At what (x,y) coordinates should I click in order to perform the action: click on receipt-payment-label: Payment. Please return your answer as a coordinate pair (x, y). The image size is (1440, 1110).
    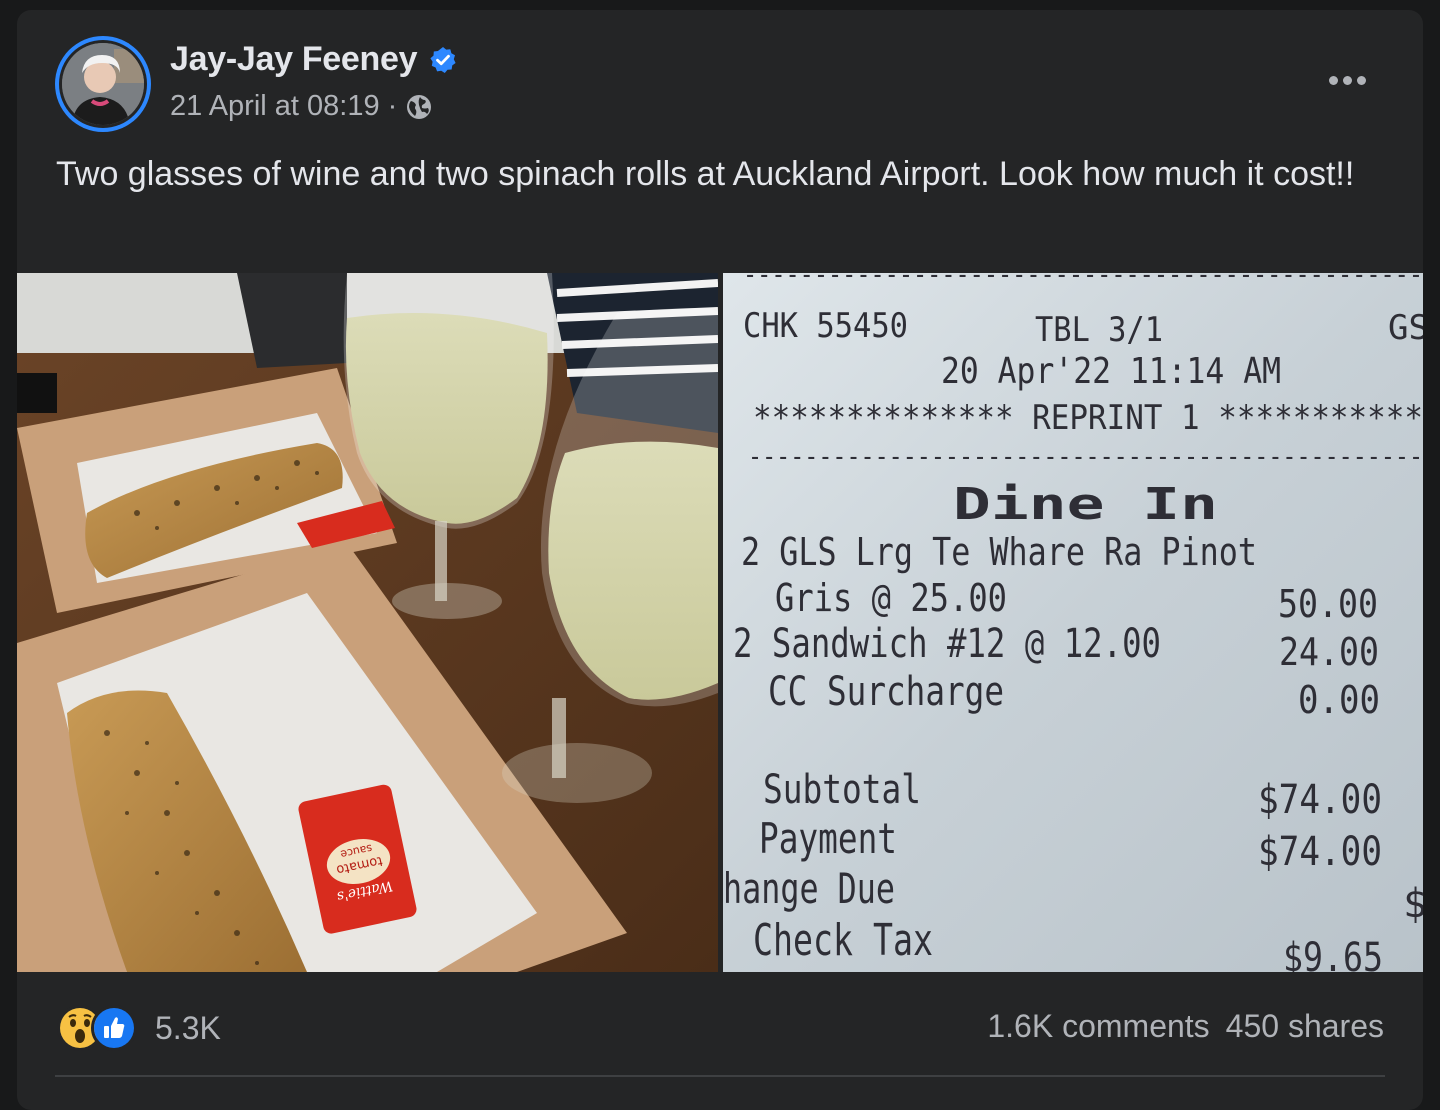
    Looking at the image, I should click on (828, 838).